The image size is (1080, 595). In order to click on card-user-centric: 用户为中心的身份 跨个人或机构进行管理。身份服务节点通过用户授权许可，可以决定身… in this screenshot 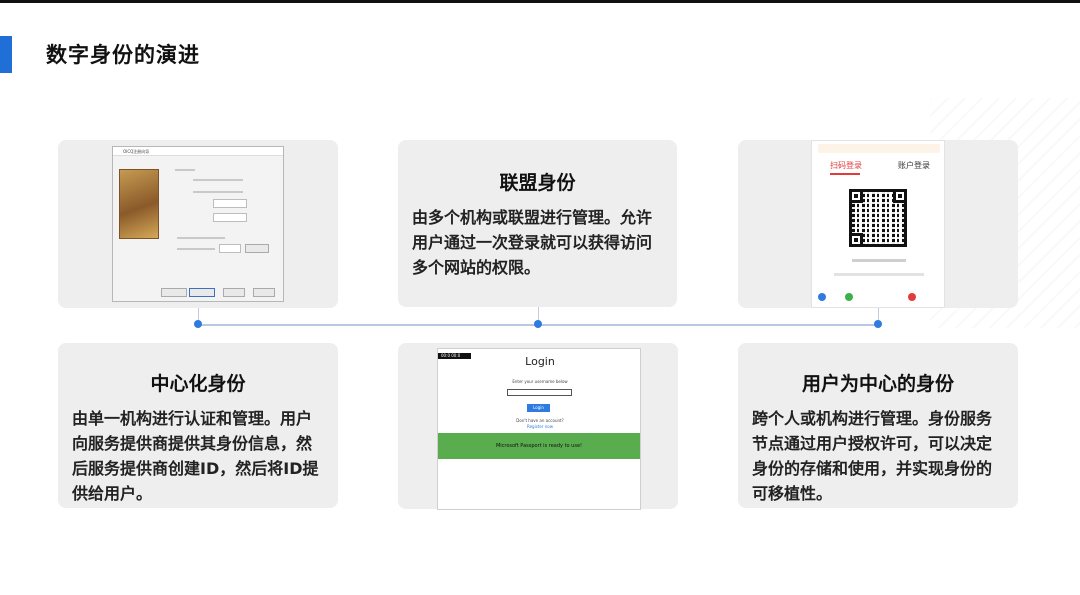, I will do `click(878, 425)`.